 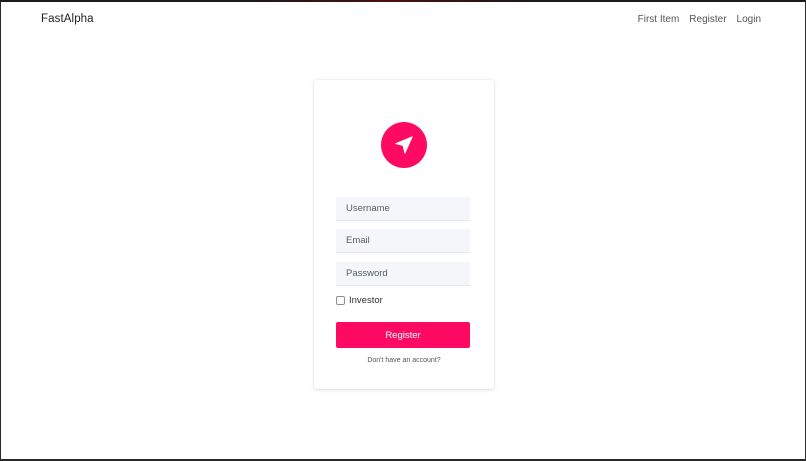 What do you see at coordinates (403, 274) in the screenshot?
I see `password-input` at bounding box center [403, 274].